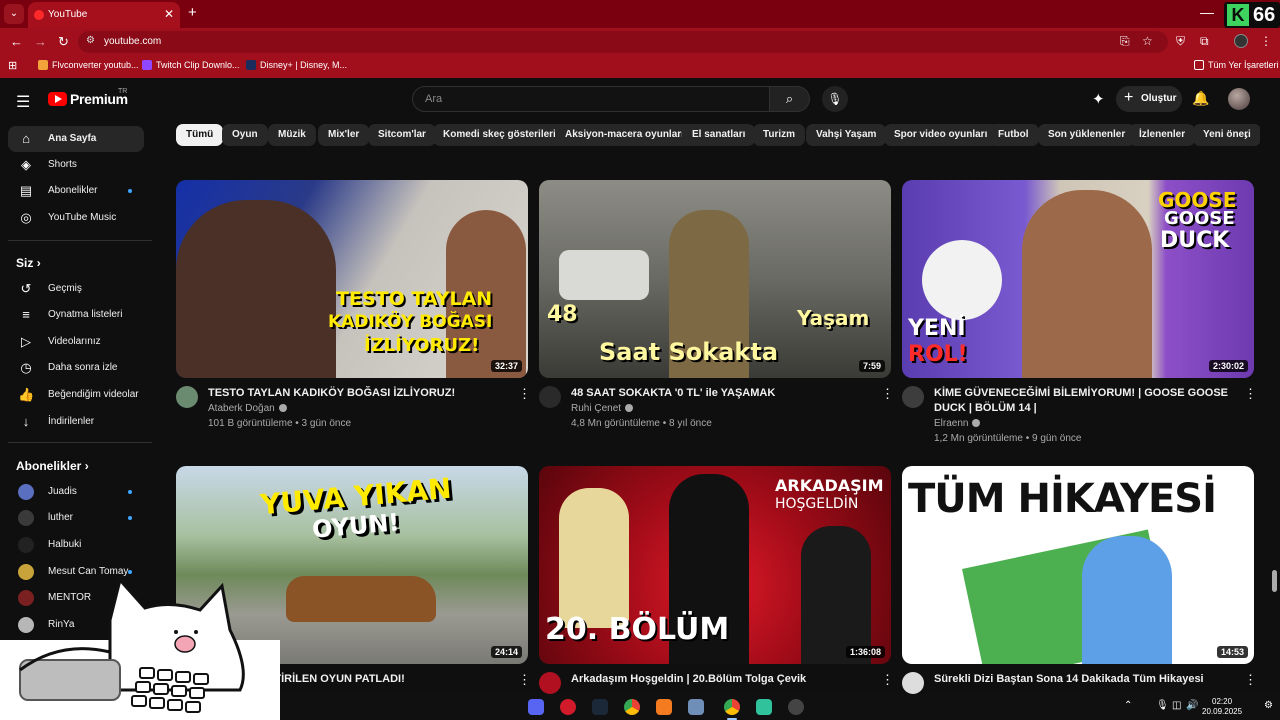 This screenshot has width=1280, height=720. I want to click on sidebar-item-playlists: ≡ Oynatma listeleri, so click(76, 315).